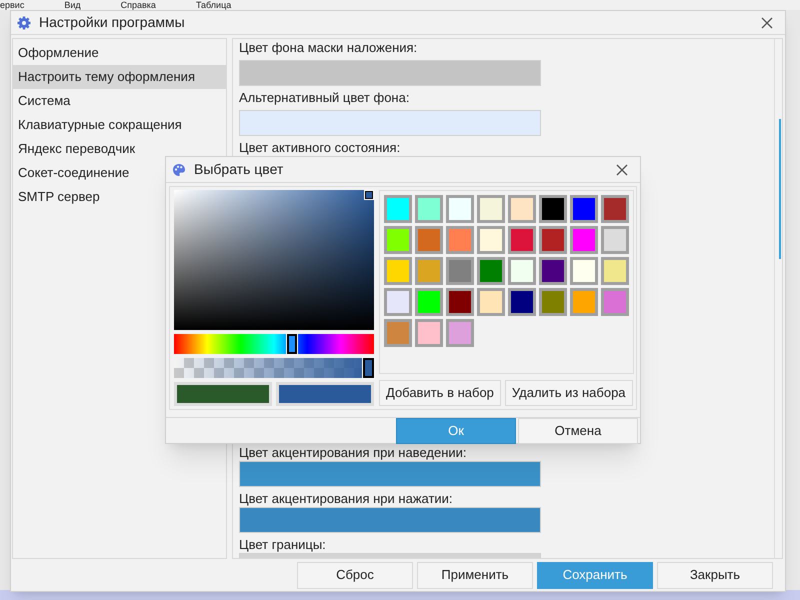 The height and width of the screenshot is (600, 800). What do you see at coordinates (138, 5) in the screenshot?
I see `menu-item: Справка` at bounding box center [138, 5].